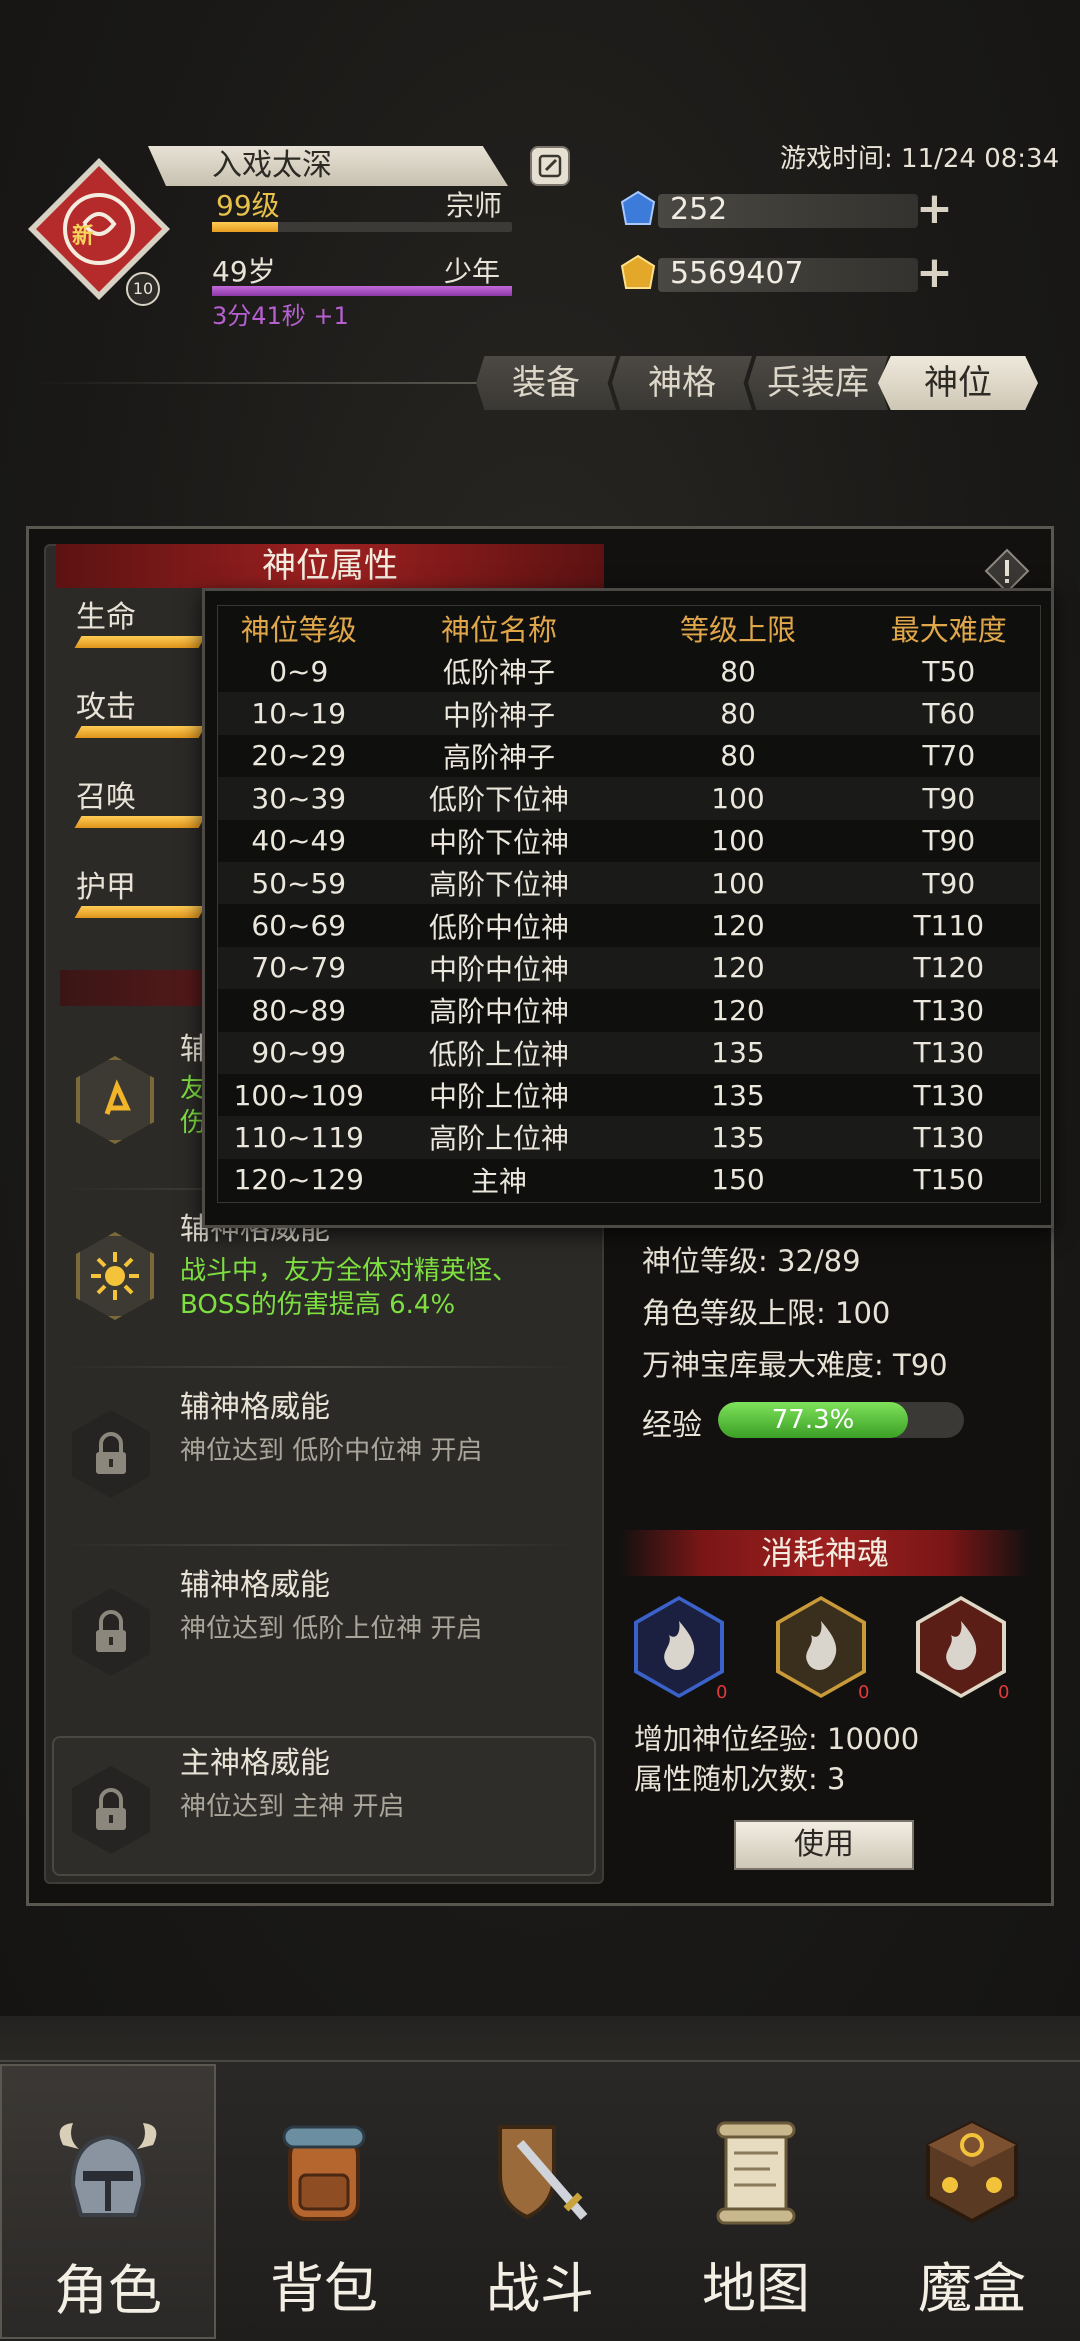  Describe the element at coordinates (629, 1137) in the screenshot. I see `table-row: 110~119 高阶上位神 135 T130` at that location.